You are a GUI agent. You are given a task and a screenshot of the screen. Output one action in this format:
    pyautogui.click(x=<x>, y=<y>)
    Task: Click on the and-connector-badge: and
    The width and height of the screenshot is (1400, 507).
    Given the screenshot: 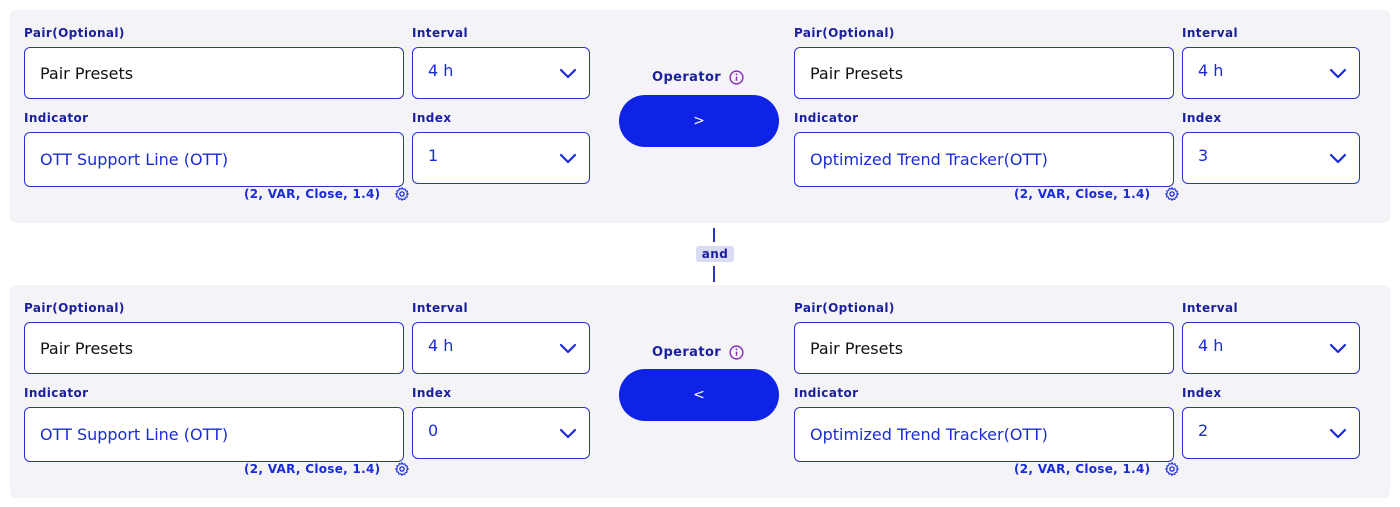 What is the action you would take?
    pyautogui.click(x=715, y=254)
    